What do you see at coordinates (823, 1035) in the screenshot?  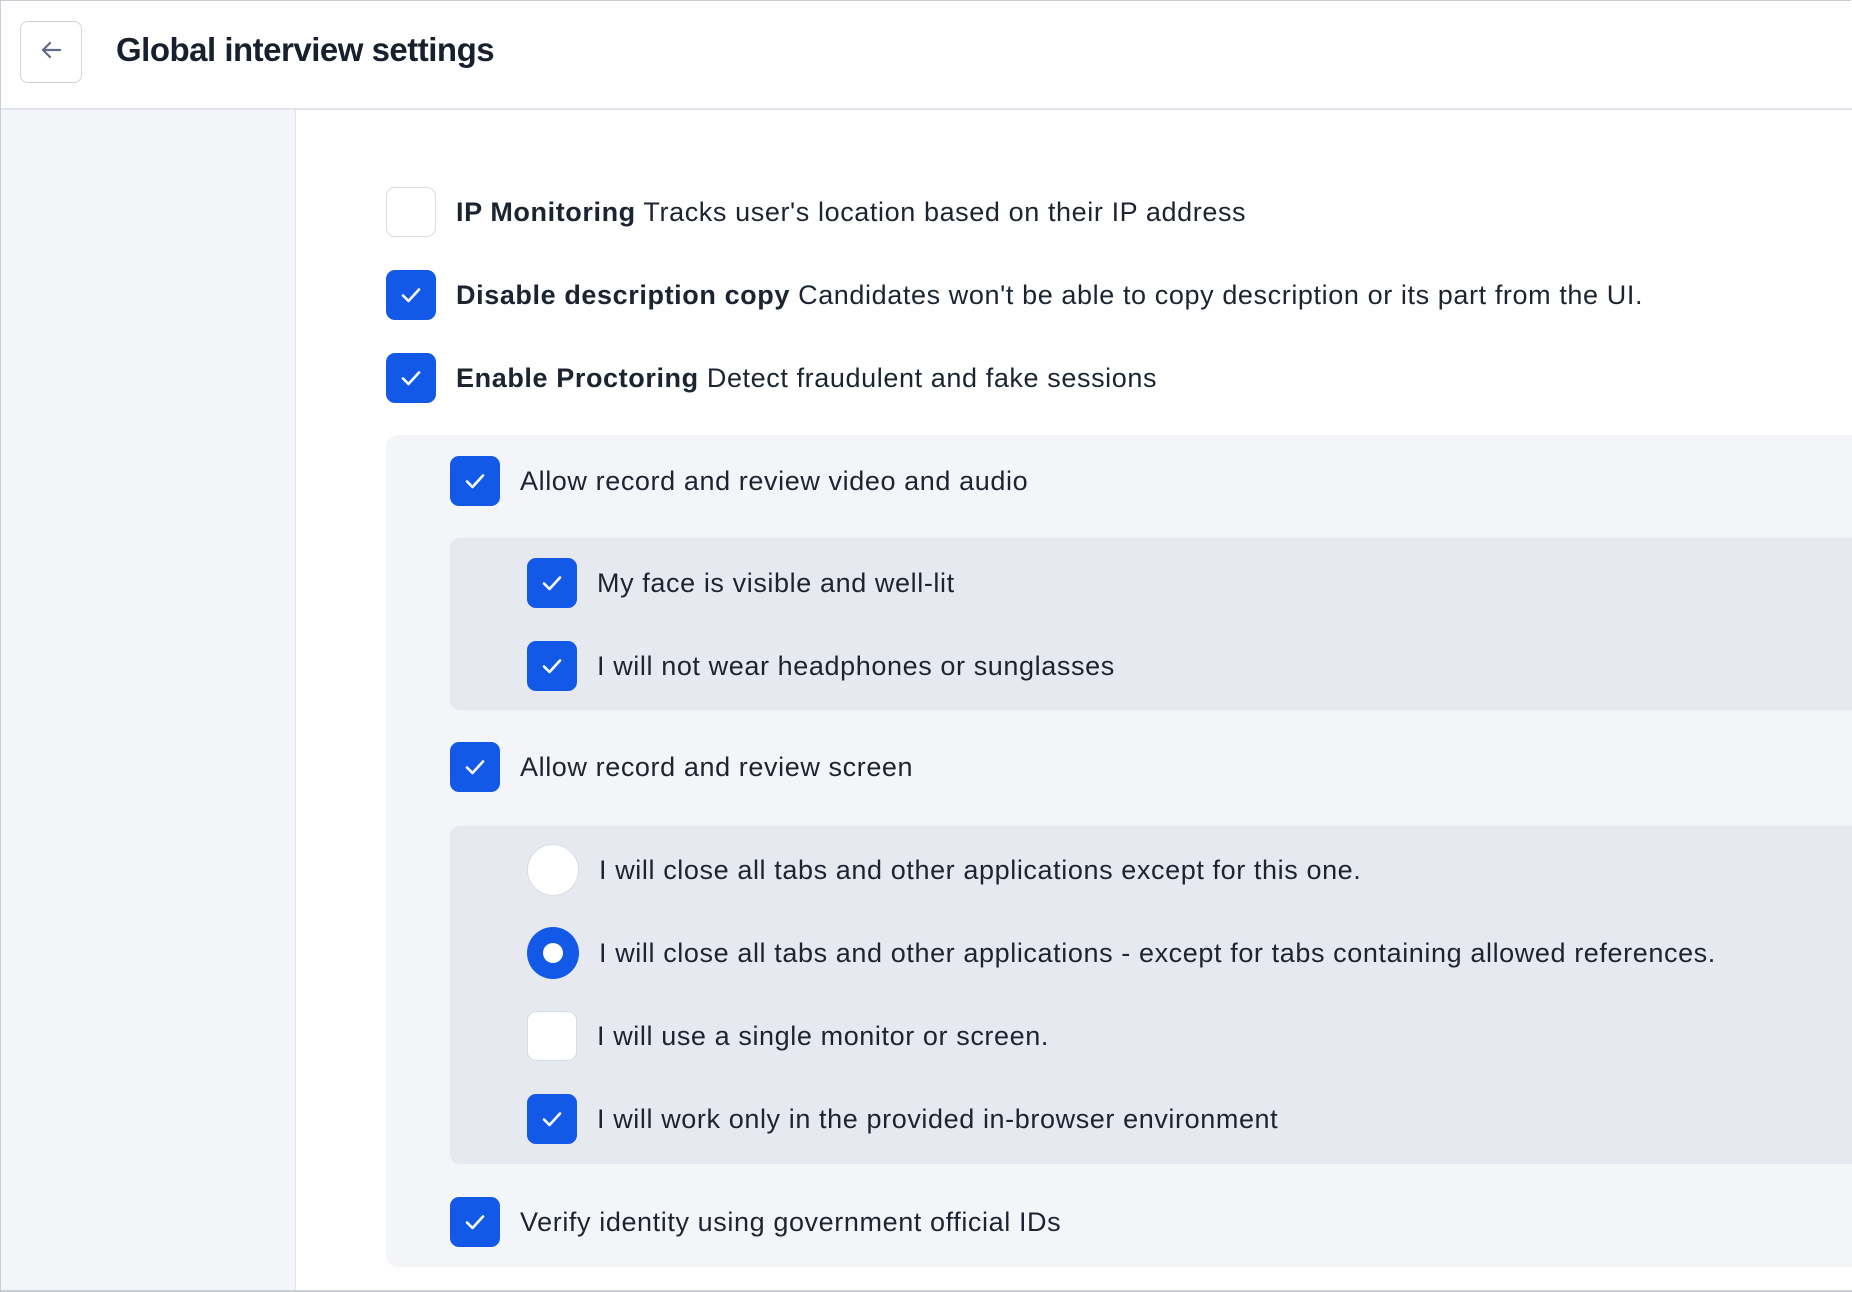 I see `option-label: I will use a single monitor or screen.` at bounding box center [823, 1035].